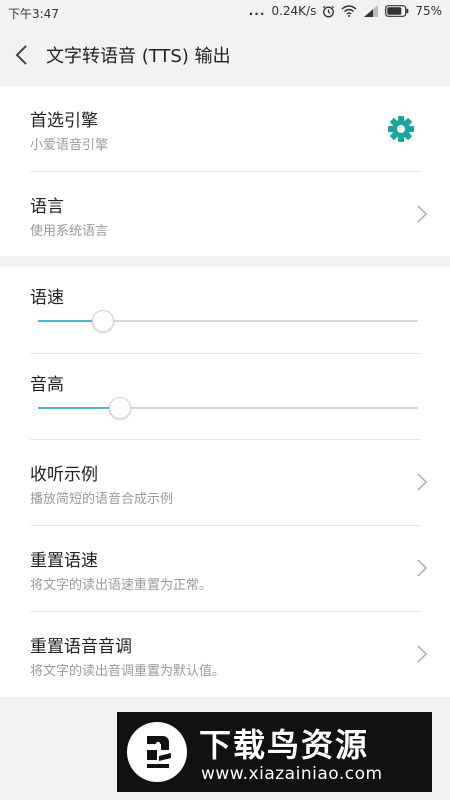  Describe the element at coordinates (64, 121) in the screenshot. I see `preferred-engine-title: 首选引擎` at that location.